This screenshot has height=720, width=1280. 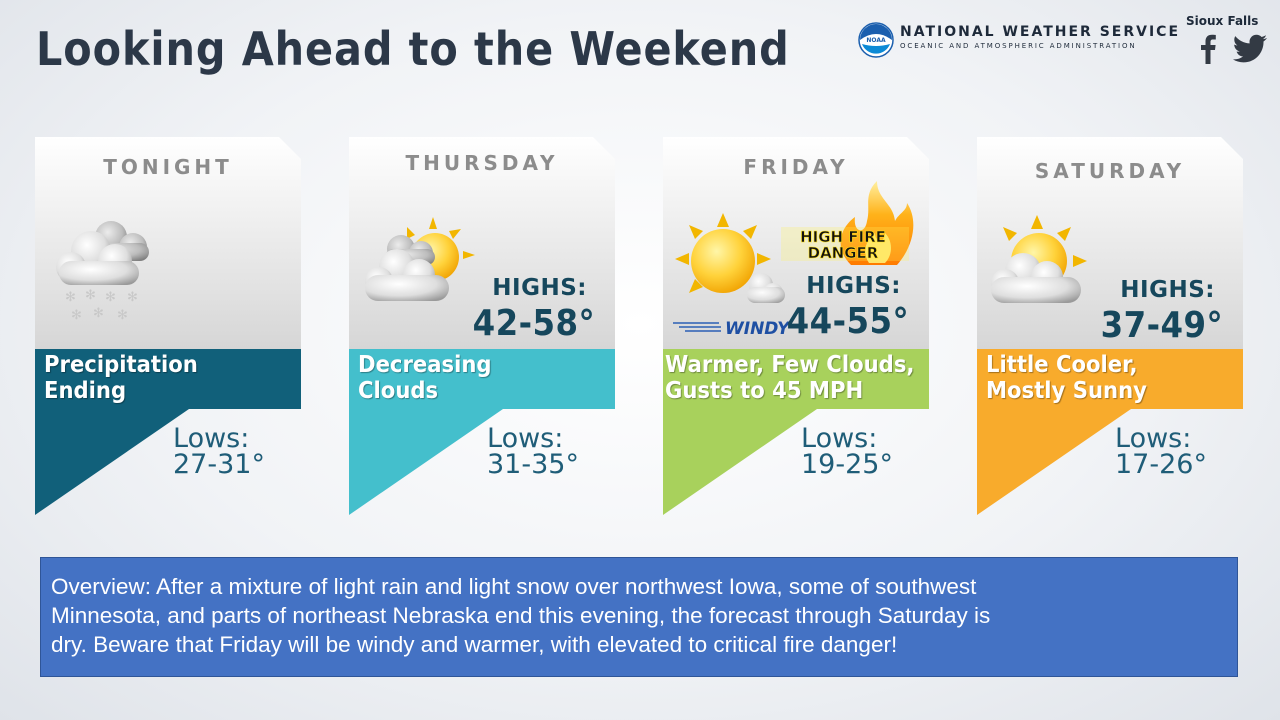 I want to click on high-fire-danger-badge: HIGH FIRE DANGER, so click(x=847, y=223).